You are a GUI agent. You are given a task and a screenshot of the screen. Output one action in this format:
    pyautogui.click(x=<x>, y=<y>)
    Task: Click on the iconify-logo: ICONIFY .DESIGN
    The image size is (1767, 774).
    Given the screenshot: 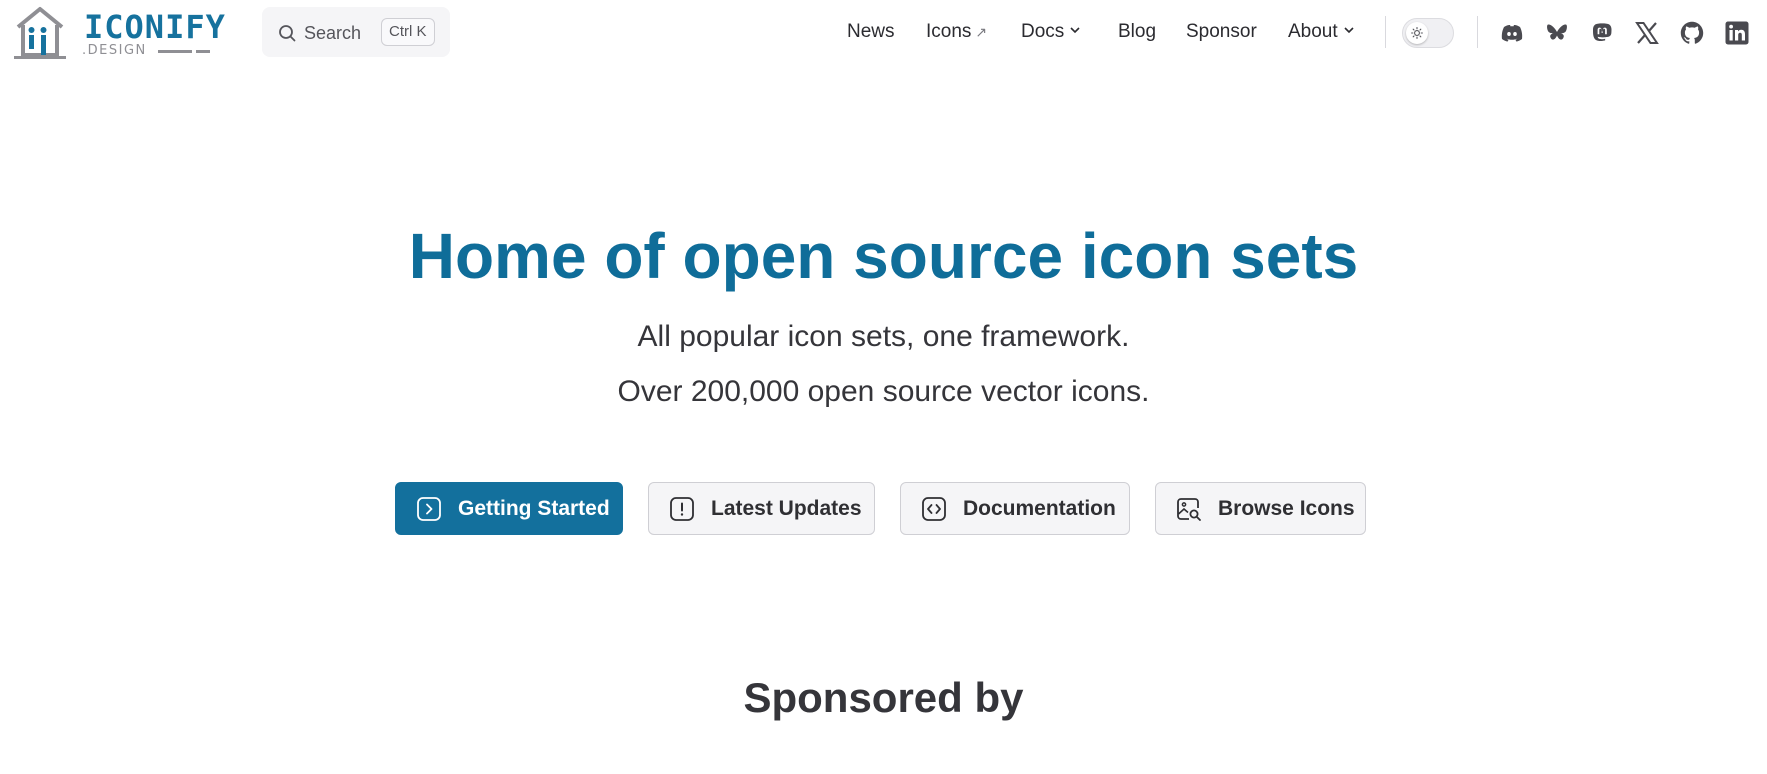 What is the action you would take?
    pyautogui.click(x=120, y=33)
    